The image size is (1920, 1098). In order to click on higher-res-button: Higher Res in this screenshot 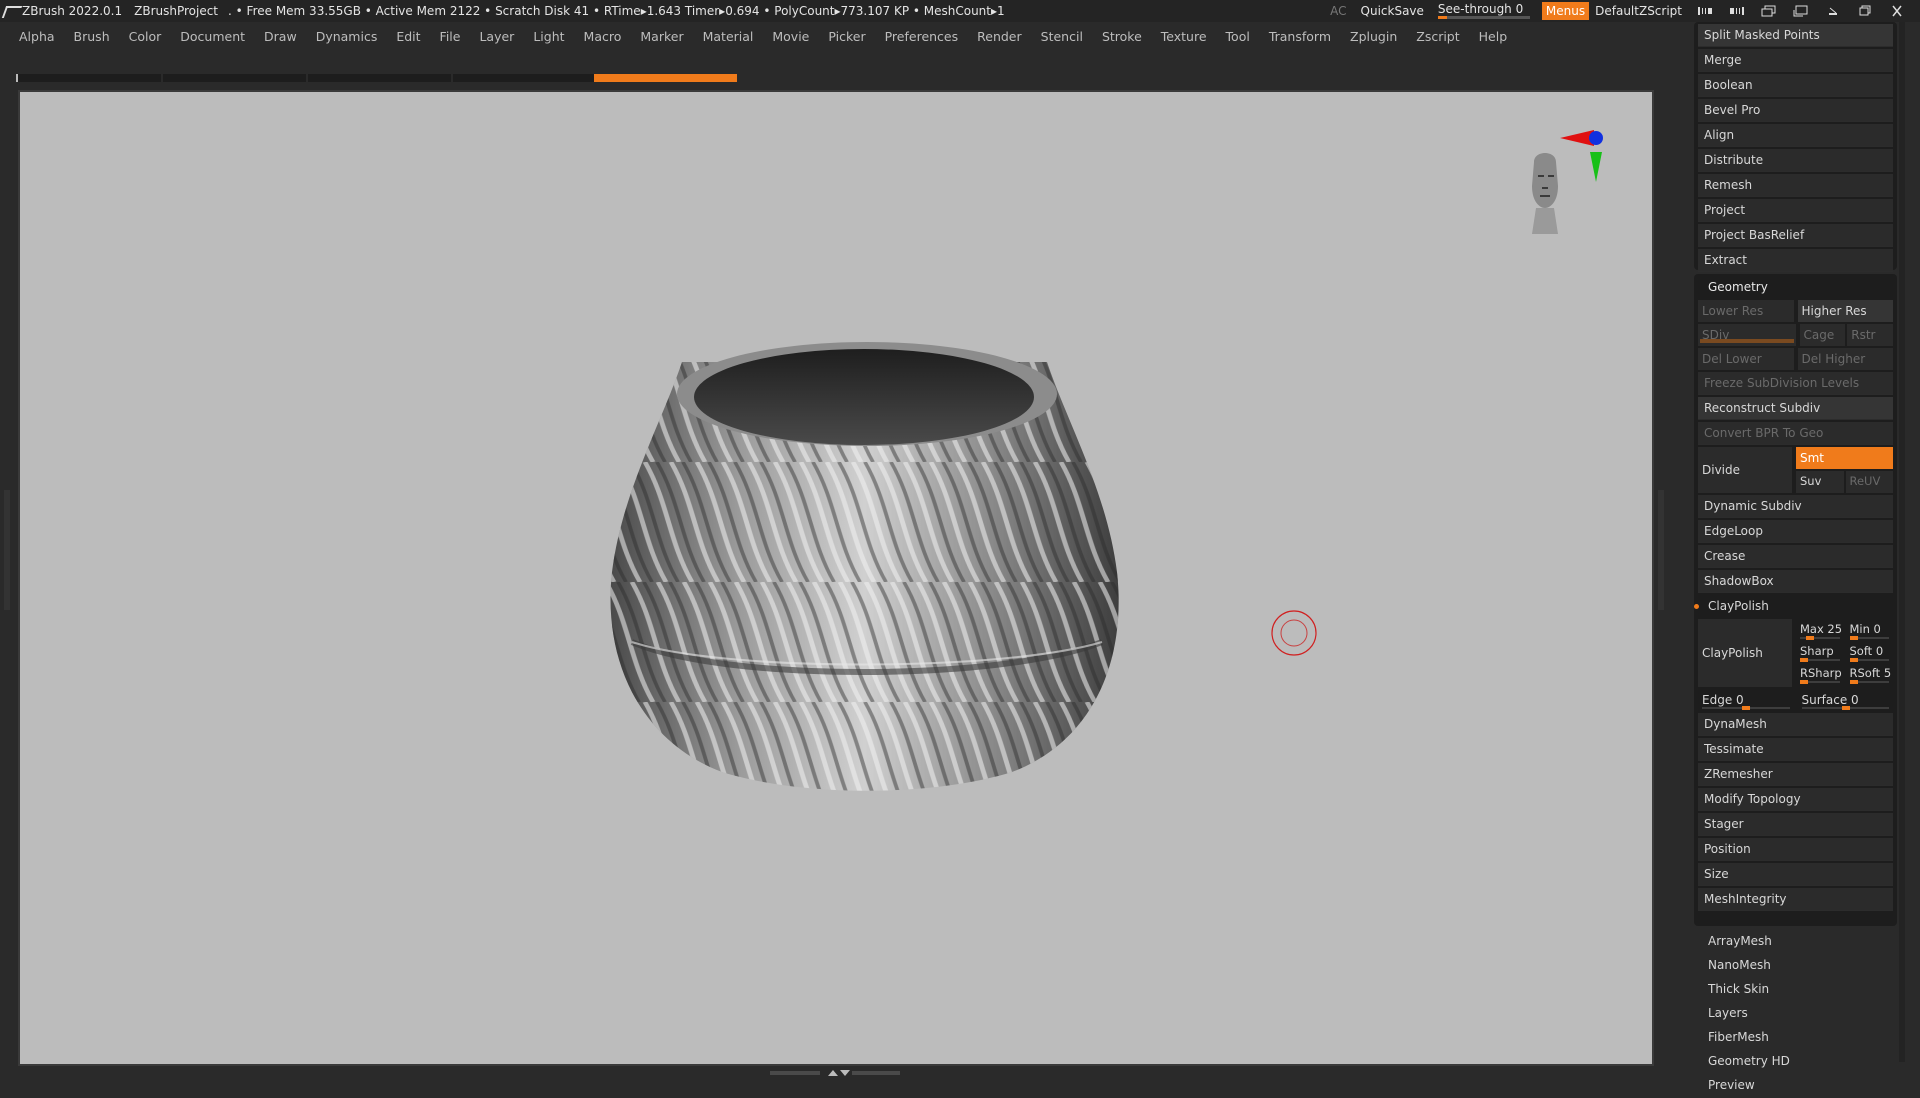, I will do `click(1845, 311)`.